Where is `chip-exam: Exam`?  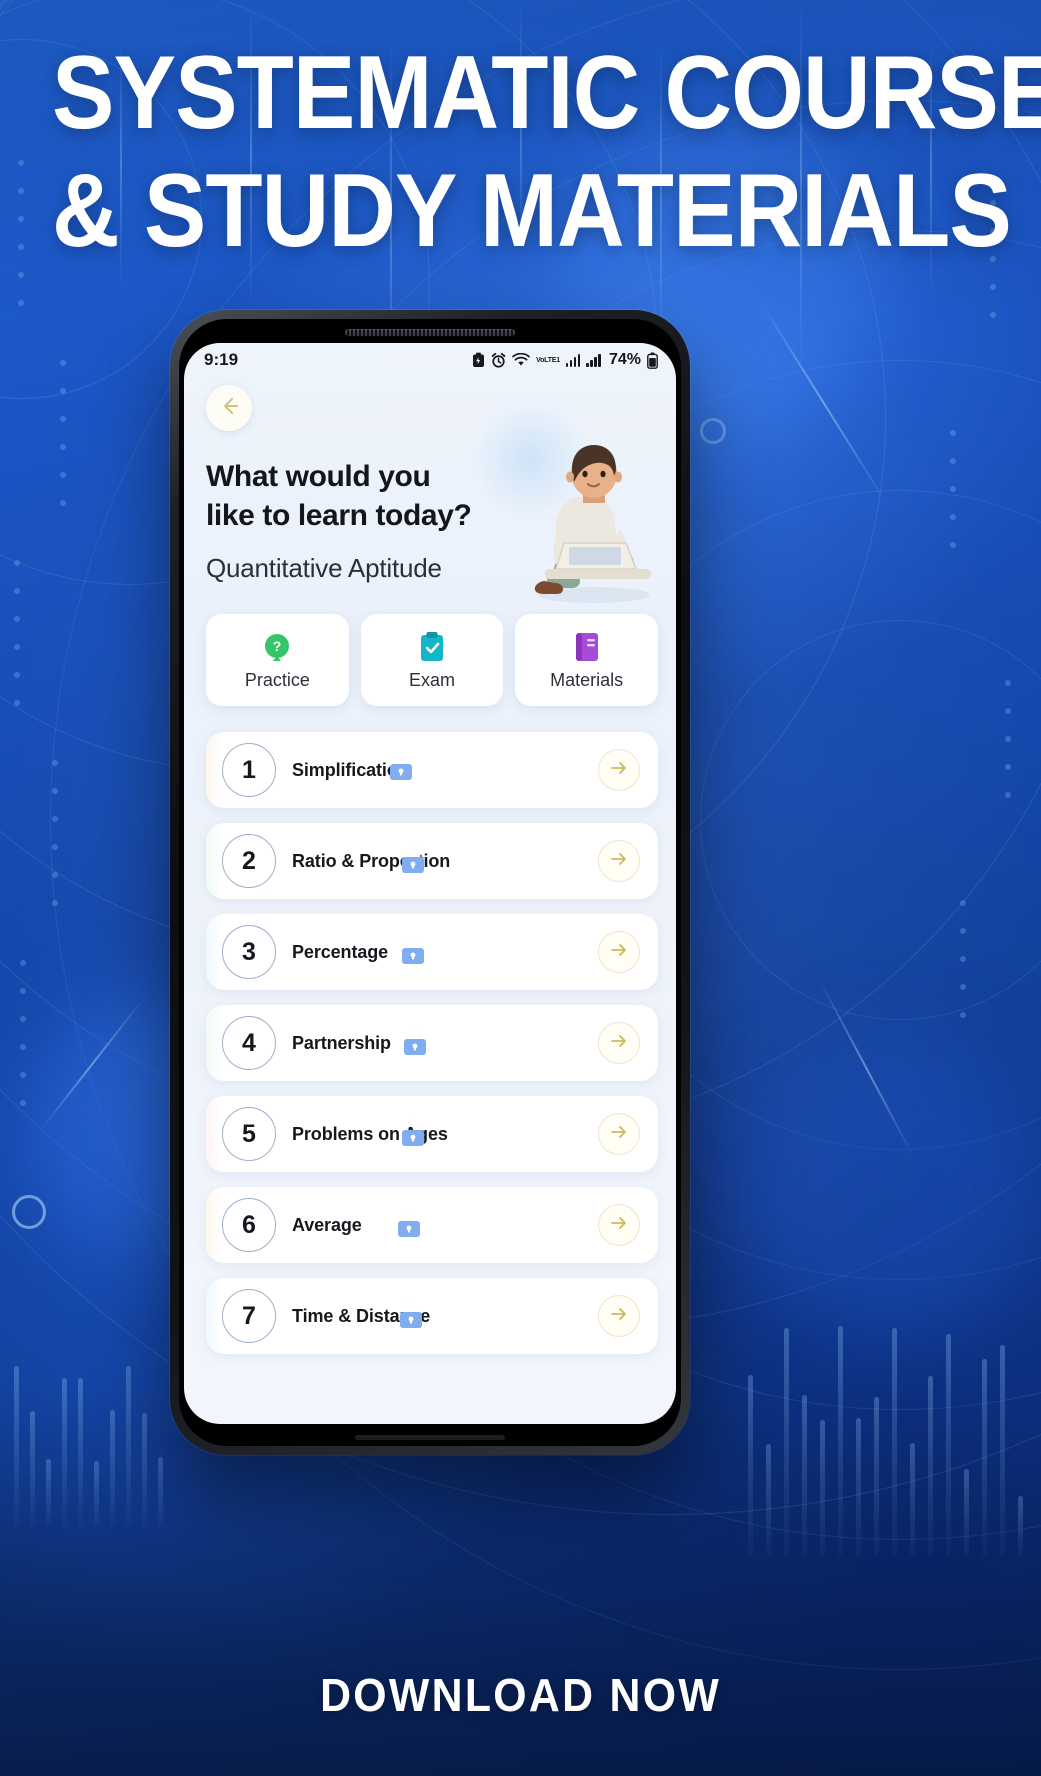 chip-exam: Exam is located at coordinates (432, 660).